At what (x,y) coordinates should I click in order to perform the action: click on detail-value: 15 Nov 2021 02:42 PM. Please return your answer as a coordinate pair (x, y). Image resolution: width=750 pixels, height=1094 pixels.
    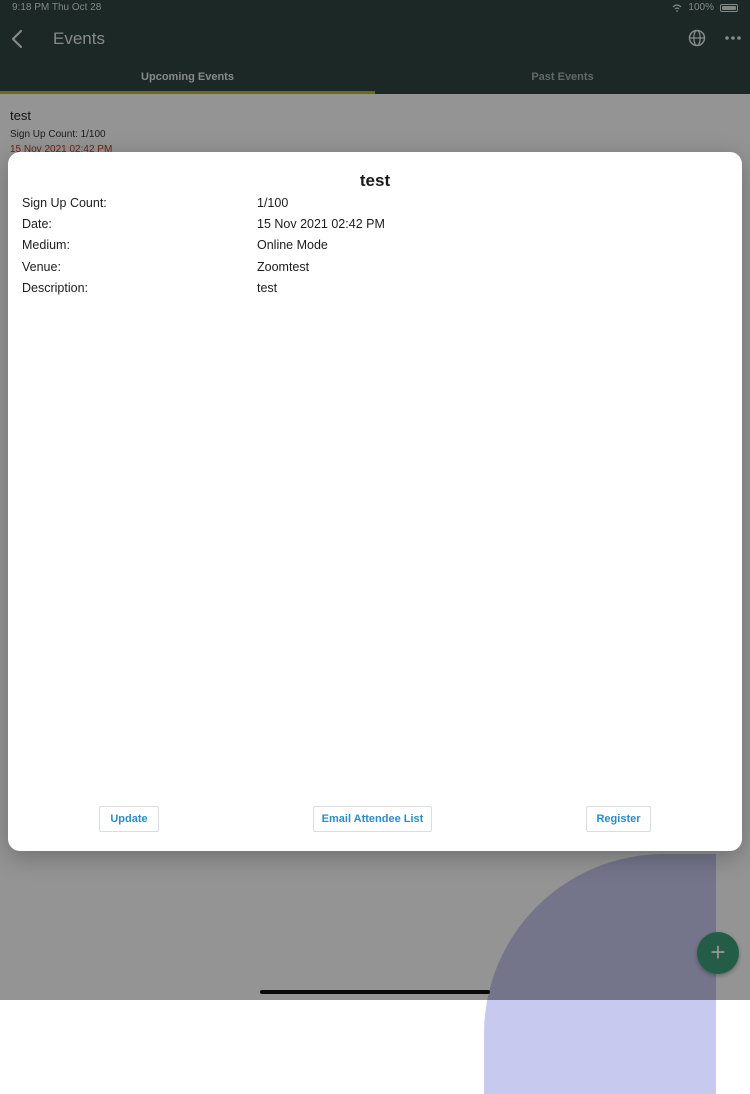
    Looking at the image, I should click on (321, 224).